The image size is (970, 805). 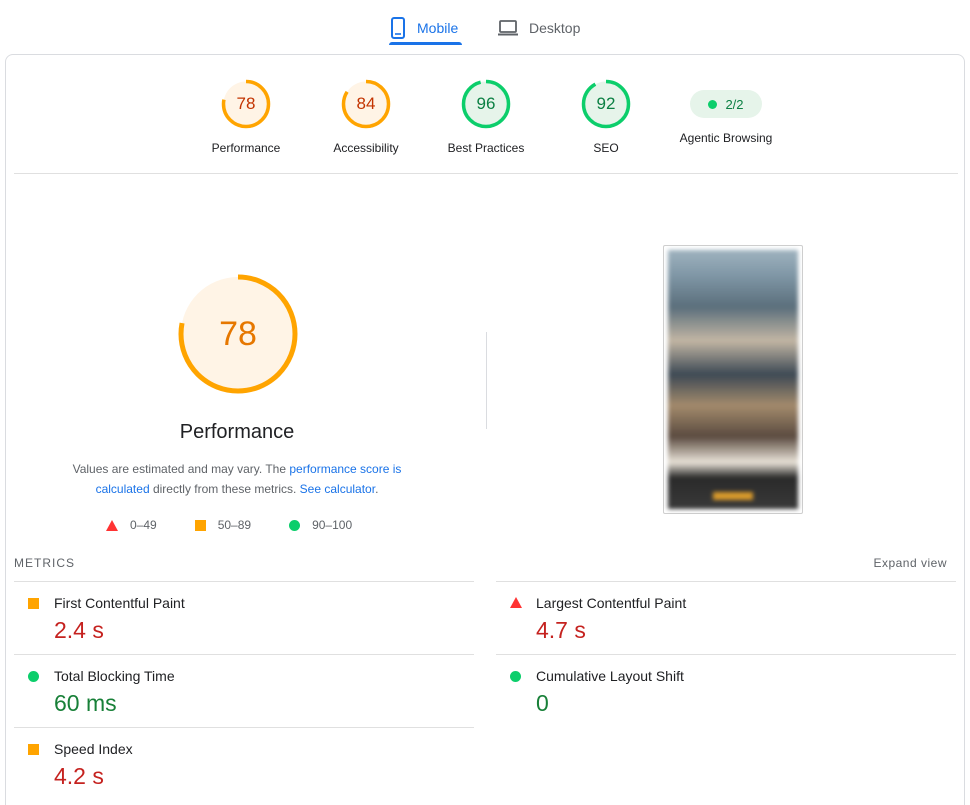 What do you see at coordinates (366, 148) in the screenshot?
I see `gauge-label: Accessibility` at bounding box center [366, 148].